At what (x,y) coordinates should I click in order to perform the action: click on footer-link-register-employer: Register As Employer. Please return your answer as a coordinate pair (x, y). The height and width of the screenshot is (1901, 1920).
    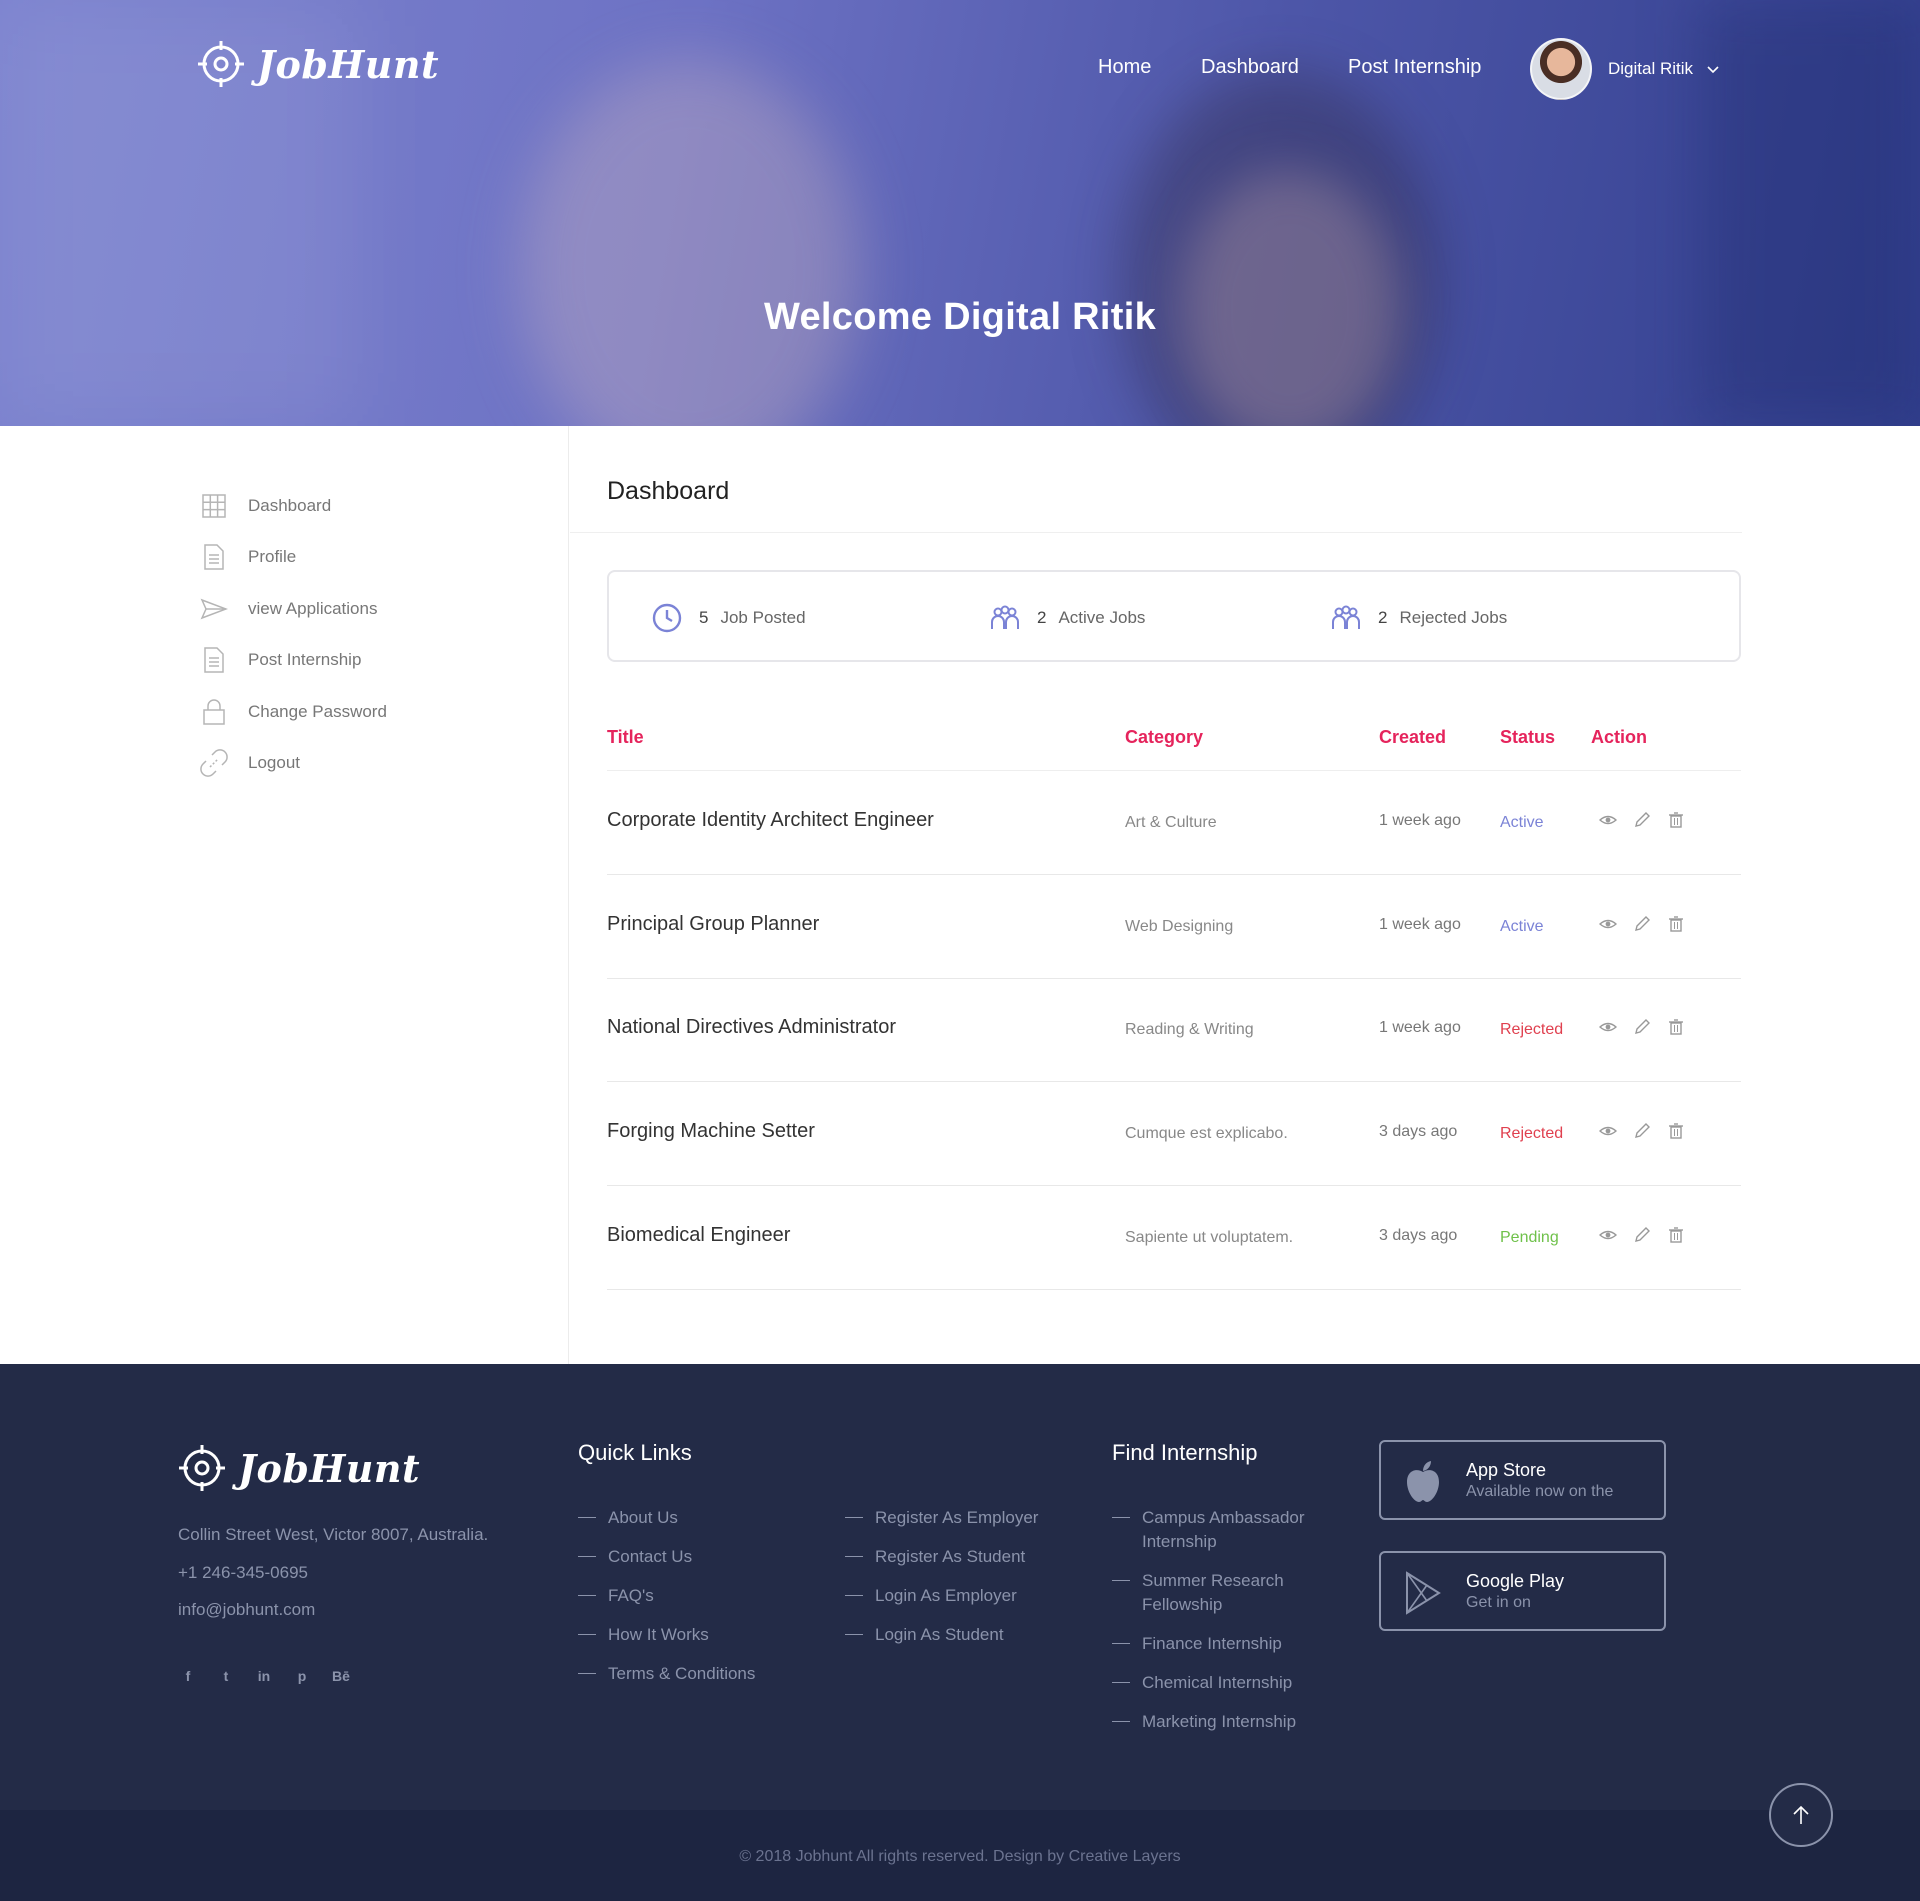
    Looking at the image, I should click on (941, 1518).